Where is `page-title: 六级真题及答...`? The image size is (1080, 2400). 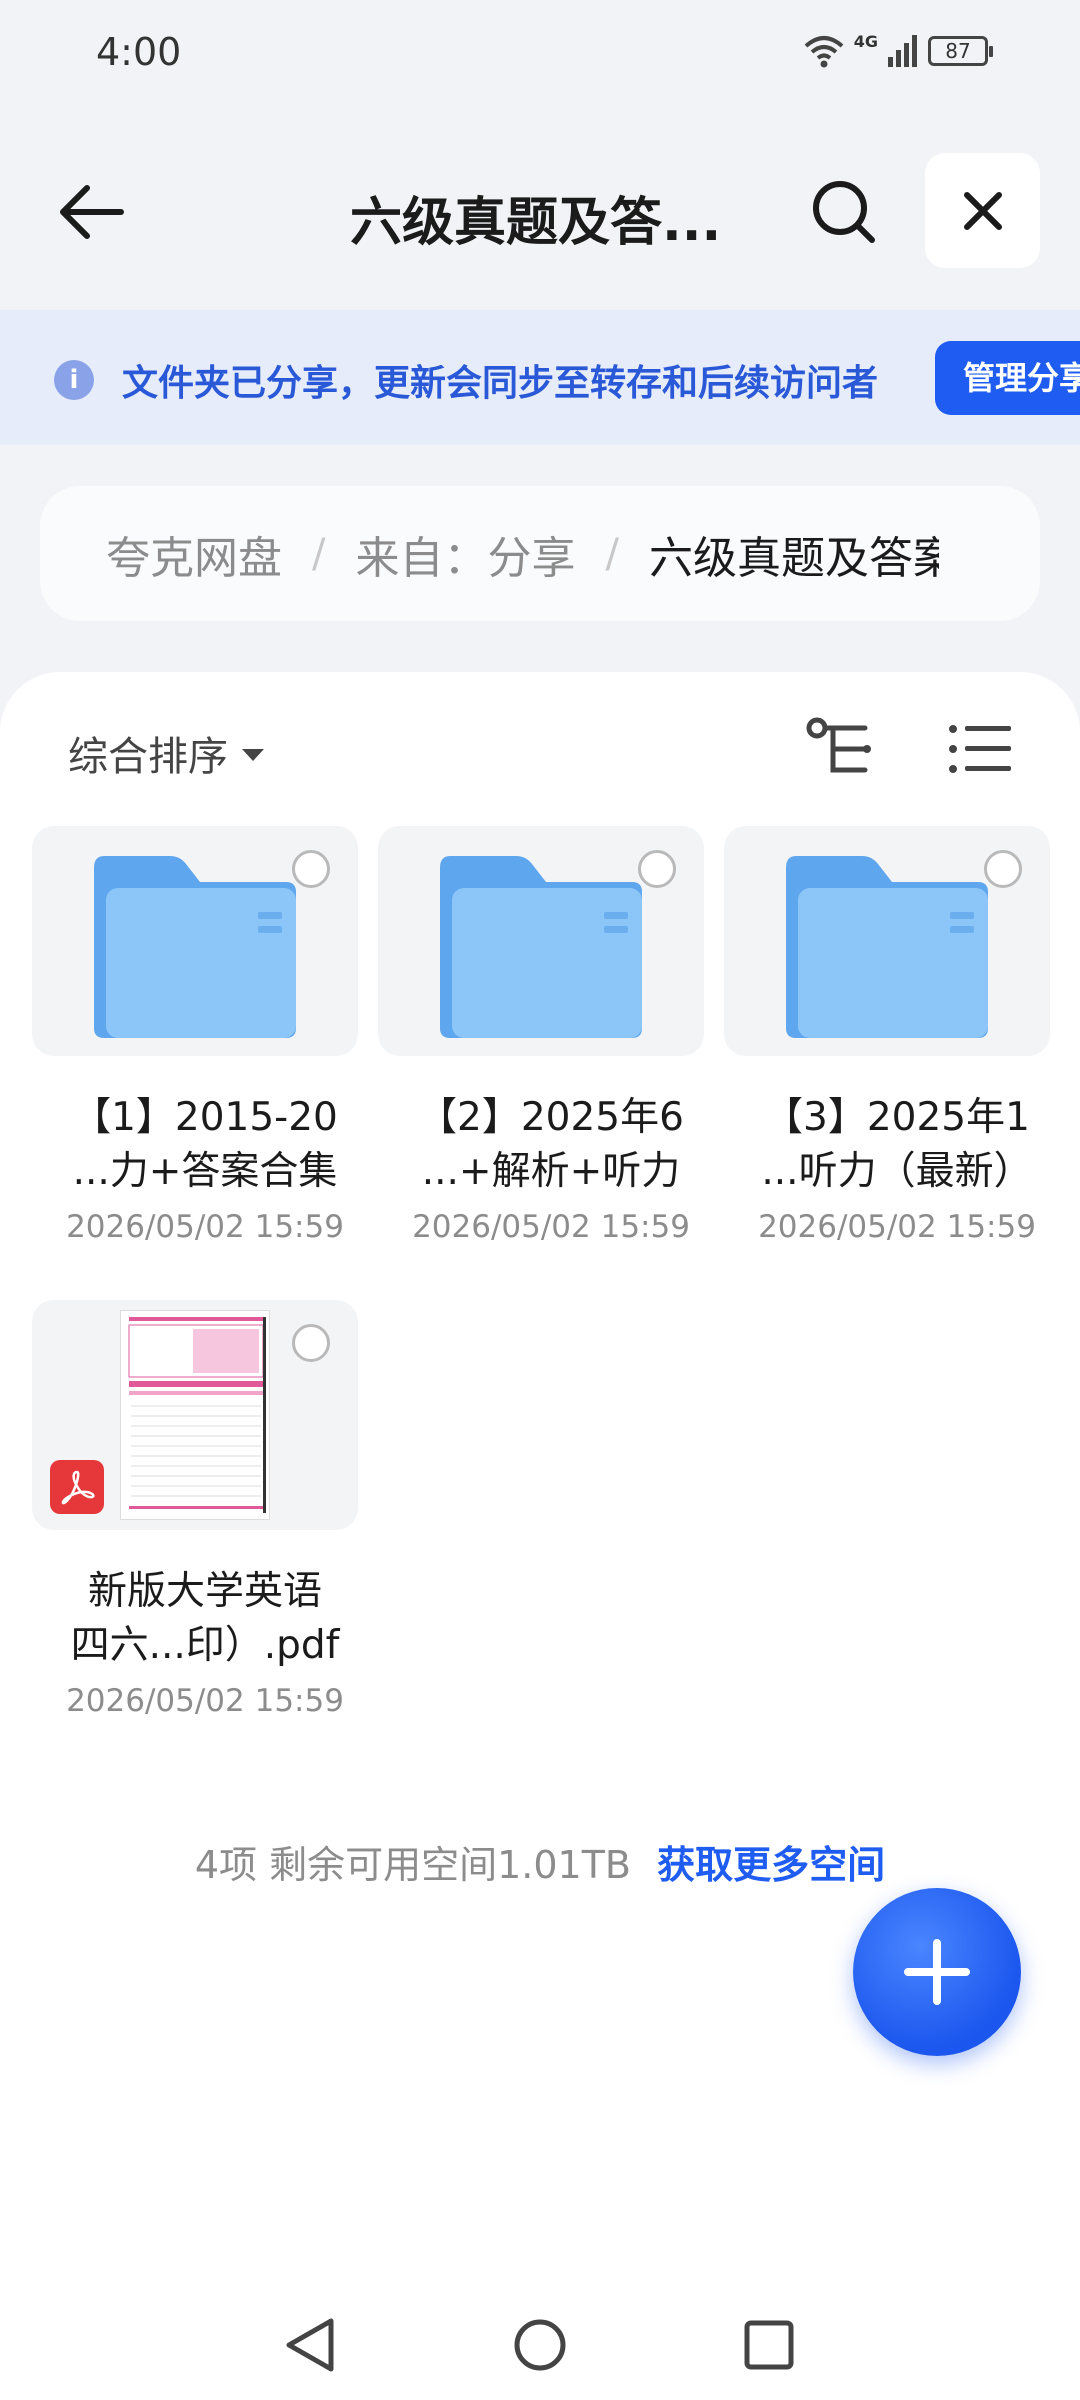
page-title: 六级真题及答... is located at coordinates (536, 223).